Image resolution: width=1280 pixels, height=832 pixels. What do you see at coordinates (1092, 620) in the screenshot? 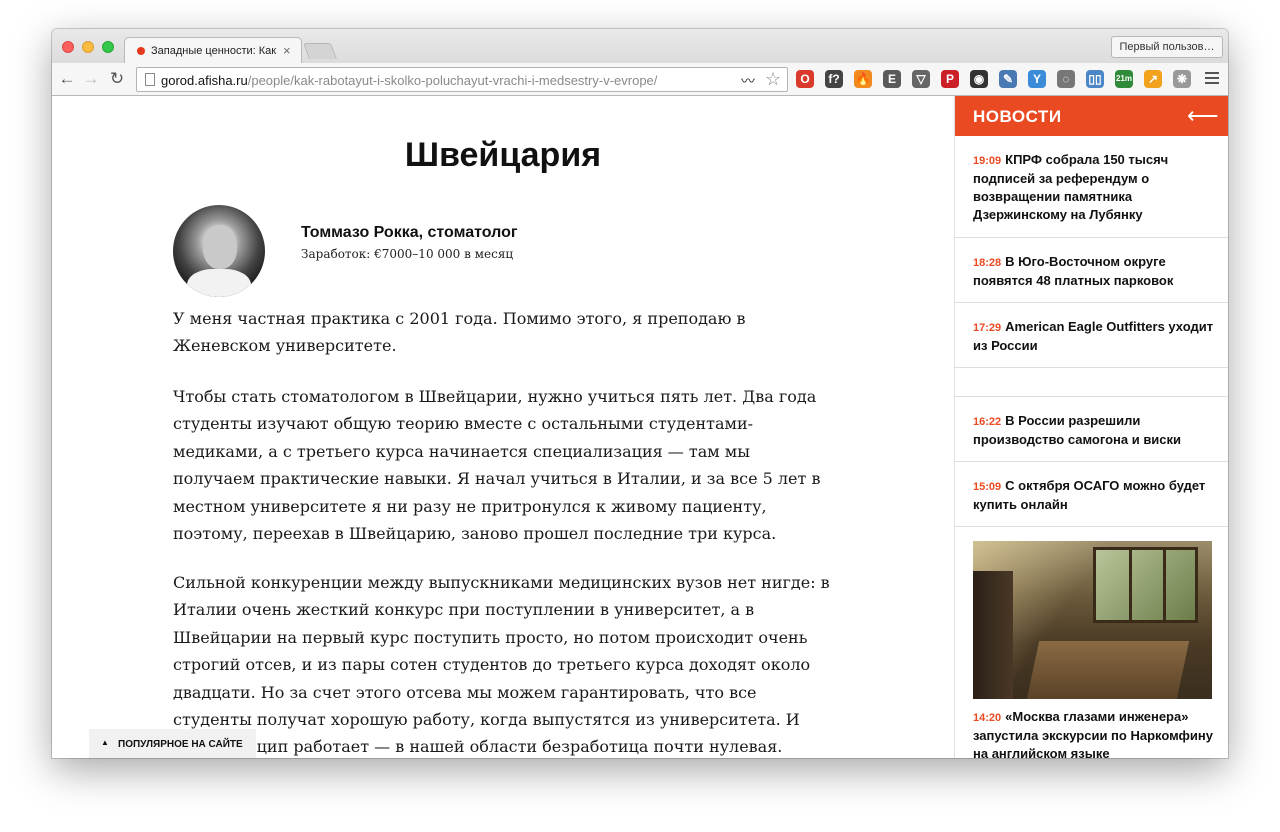
I see `news-photo` at bounding box center [1092, 620].